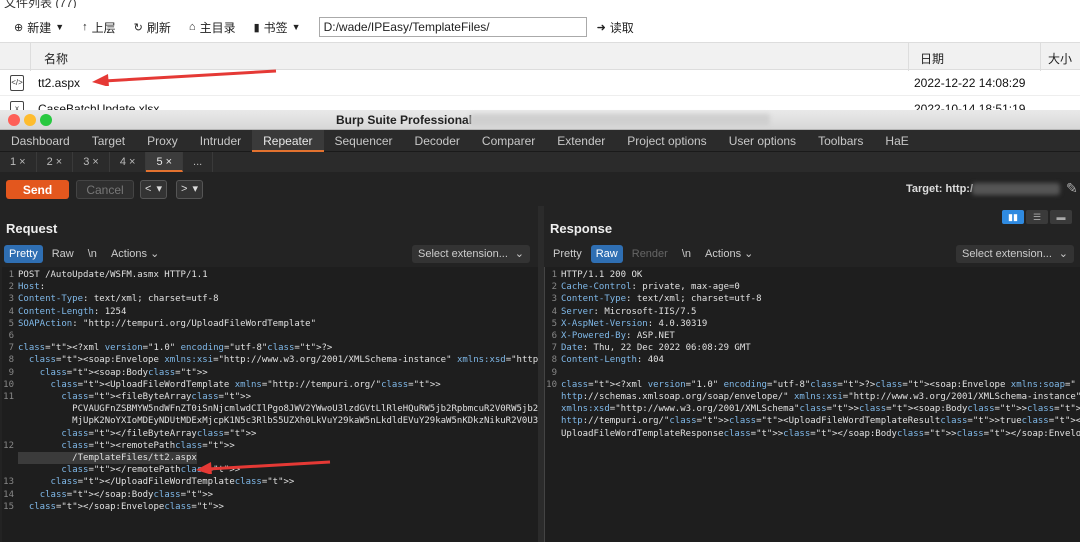  What do you see at coordinates (19, 27) in the screenshot?
I see `plus-circle-icon: ⊕` at bounding box center [19, 27].